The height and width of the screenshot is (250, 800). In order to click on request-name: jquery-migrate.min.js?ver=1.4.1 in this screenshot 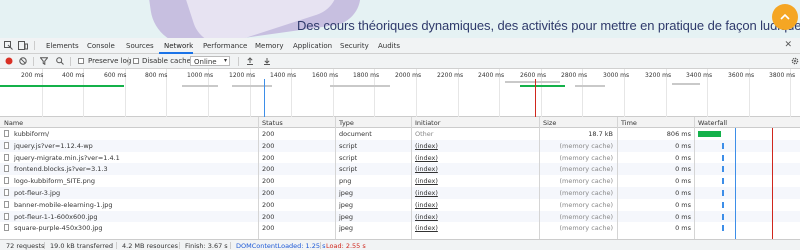, I will do `click(67, 157)`.